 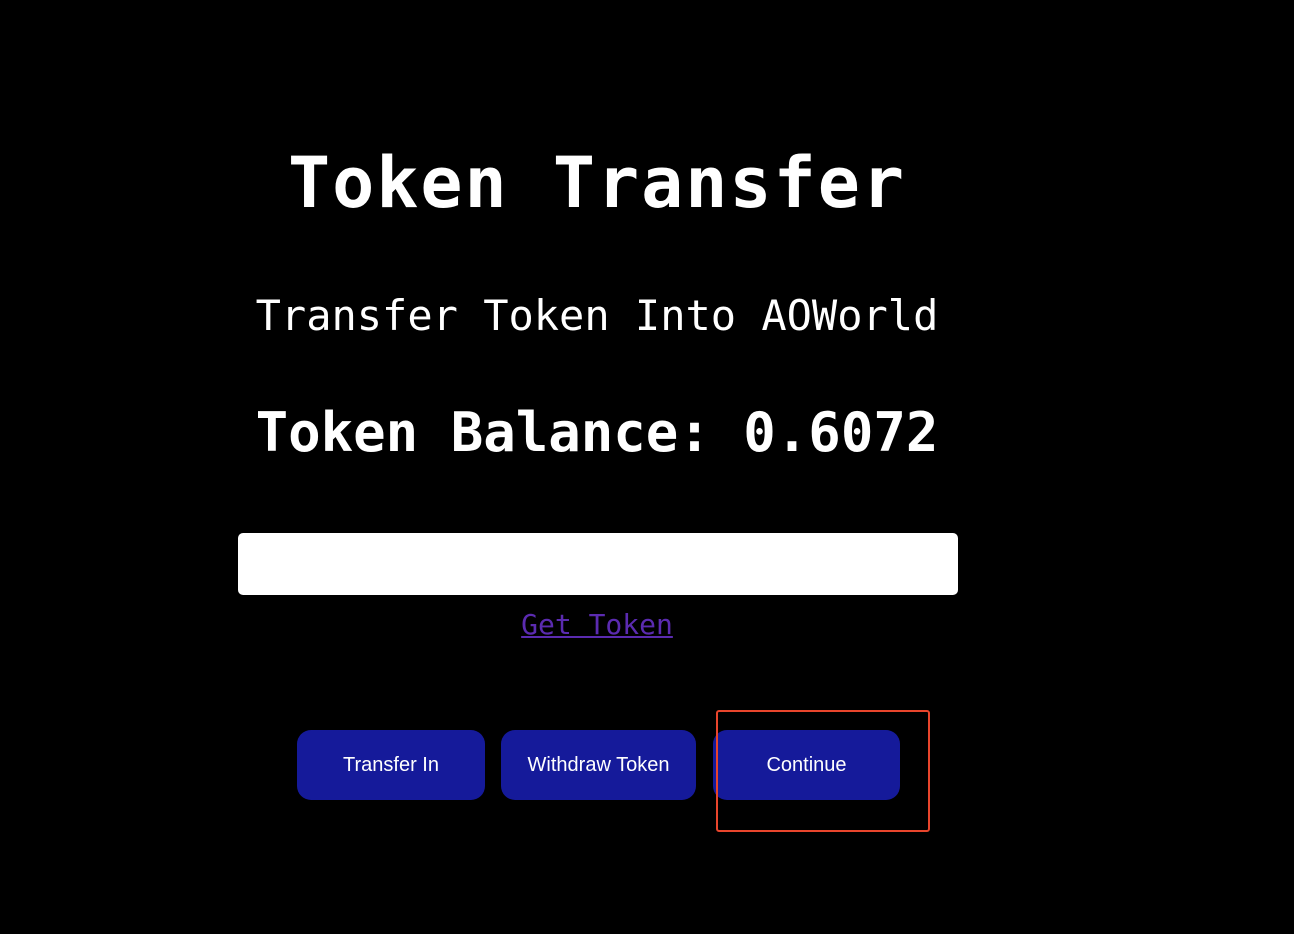 I want to click on continue-button: Continue, so click(x=806, y=765).